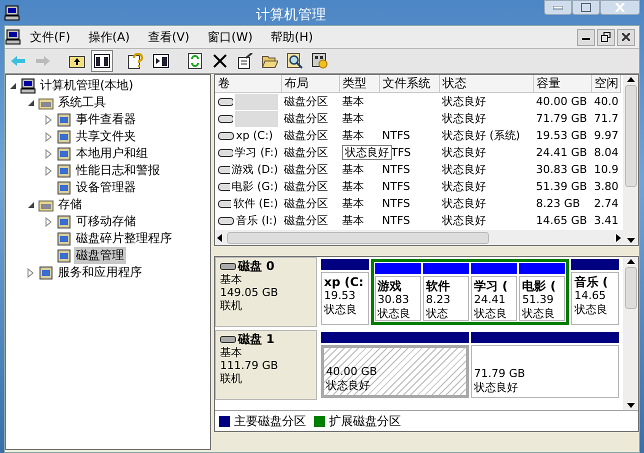 The image size is (644, 453). I want to click on legend-label: 扩展磁盘分区, so click(365, 421).